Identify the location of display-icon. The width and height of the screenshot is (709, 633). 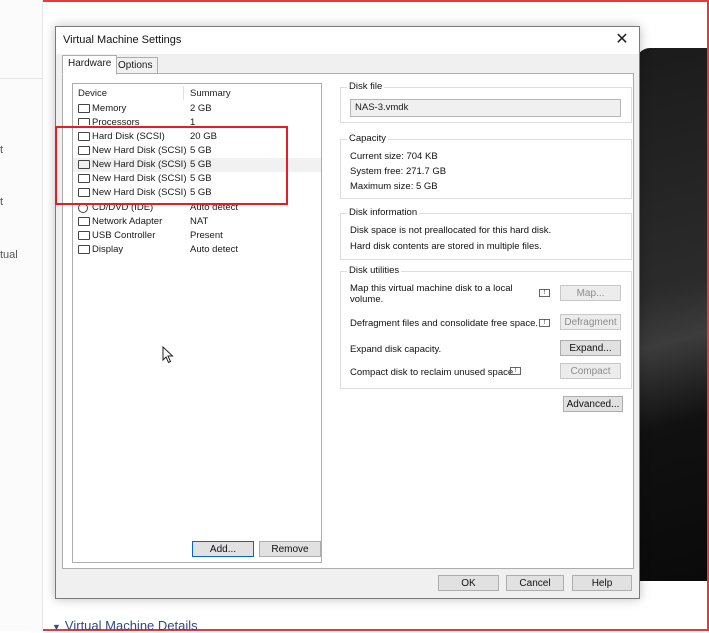
(84, 249).